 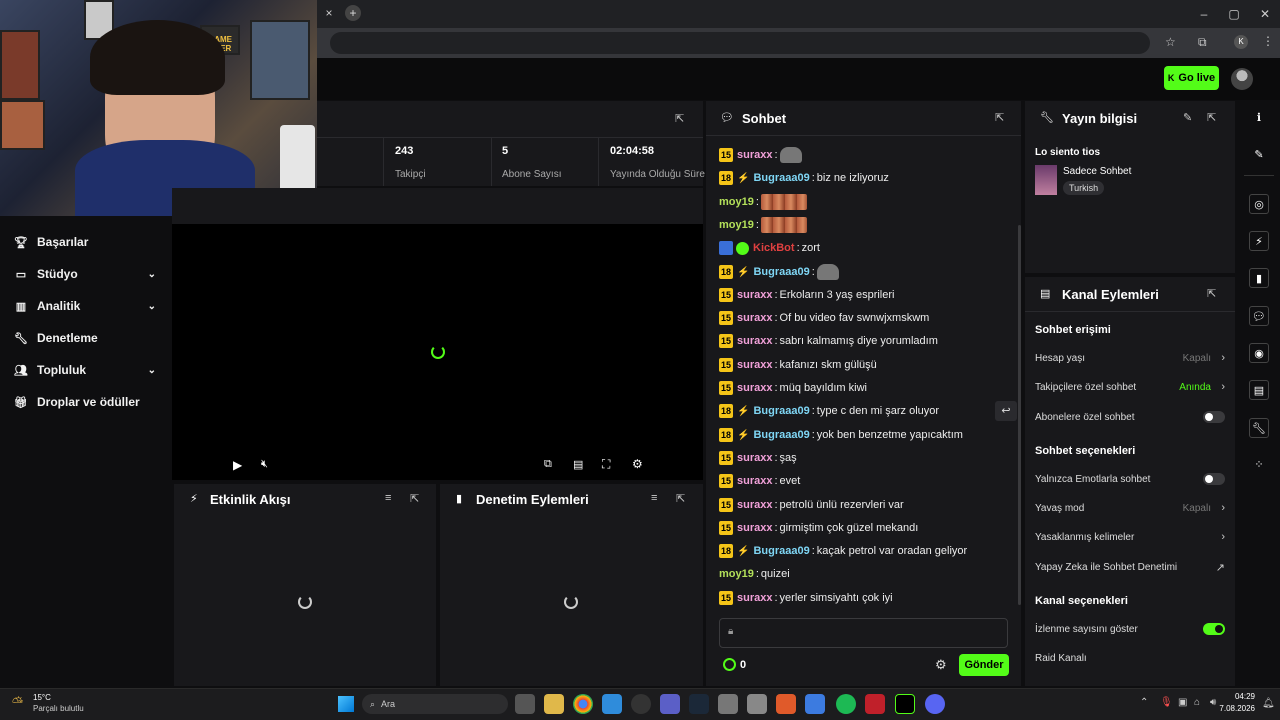 What do you see at coordinates (1197, 702) in the screenshot?
I see `network-icon: ⌂` at bounding box center [1197, 702].